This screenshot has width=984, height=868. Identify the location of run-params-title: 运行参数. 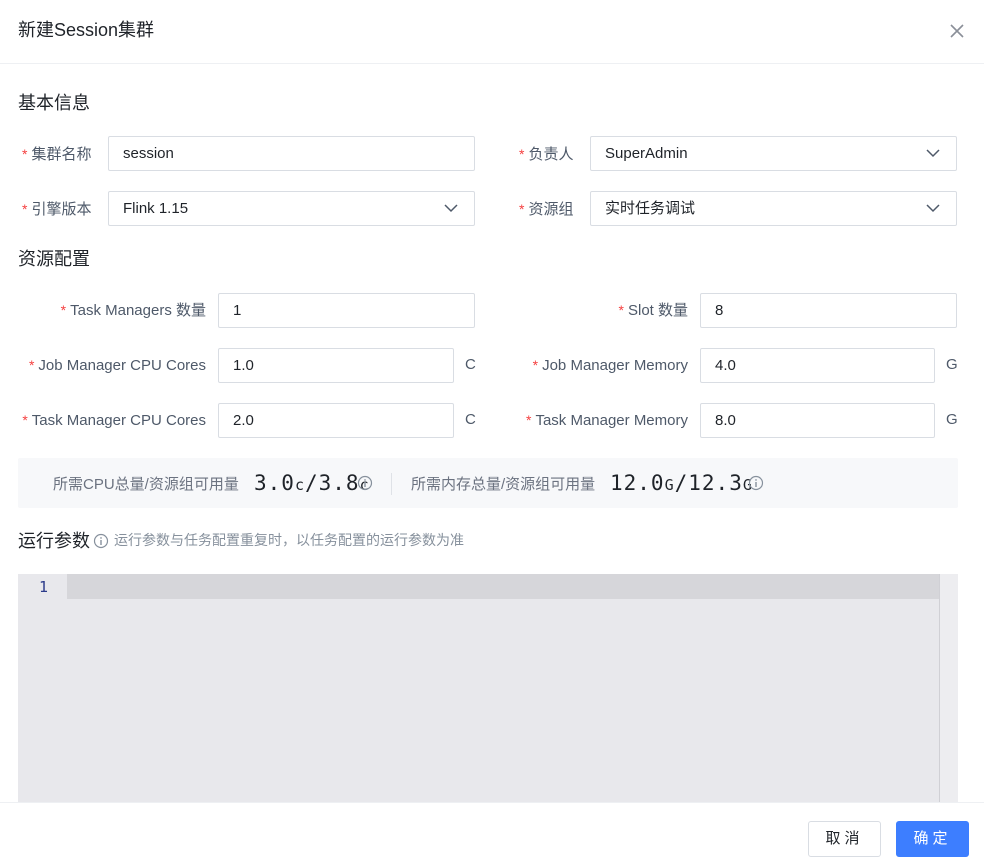
(54, 541).